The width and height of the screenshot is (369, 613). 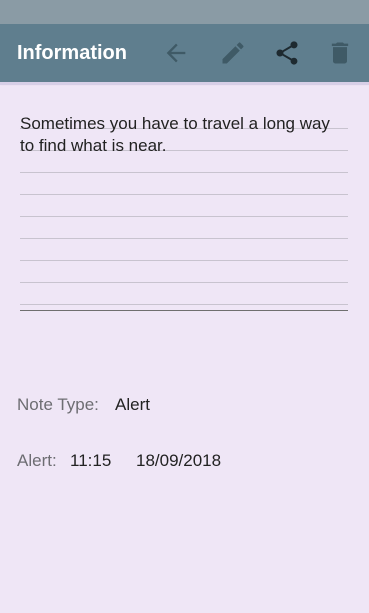 I want to click on page-title: Information, so click(x=72, y=53).